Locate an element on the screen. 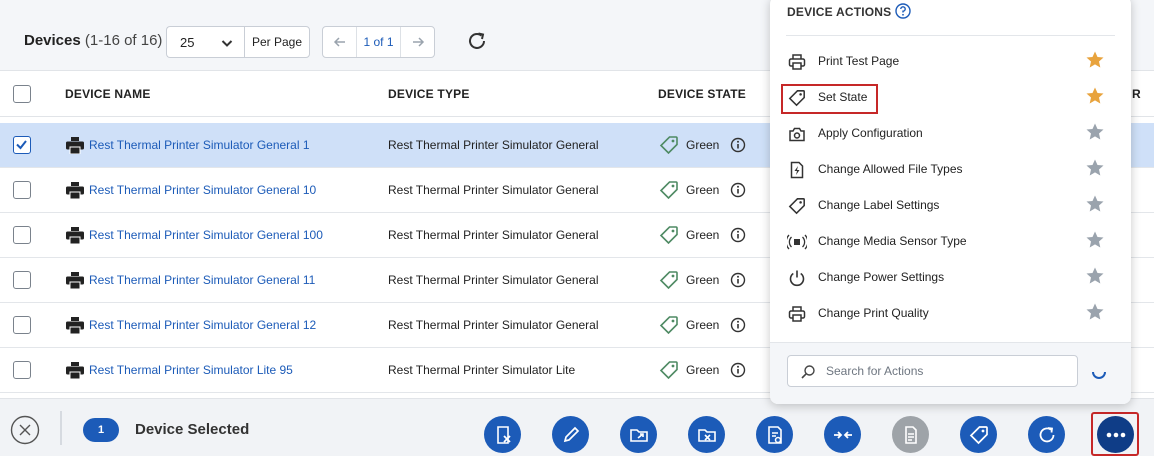  sensor-icon is located at coordinates (797, 242).